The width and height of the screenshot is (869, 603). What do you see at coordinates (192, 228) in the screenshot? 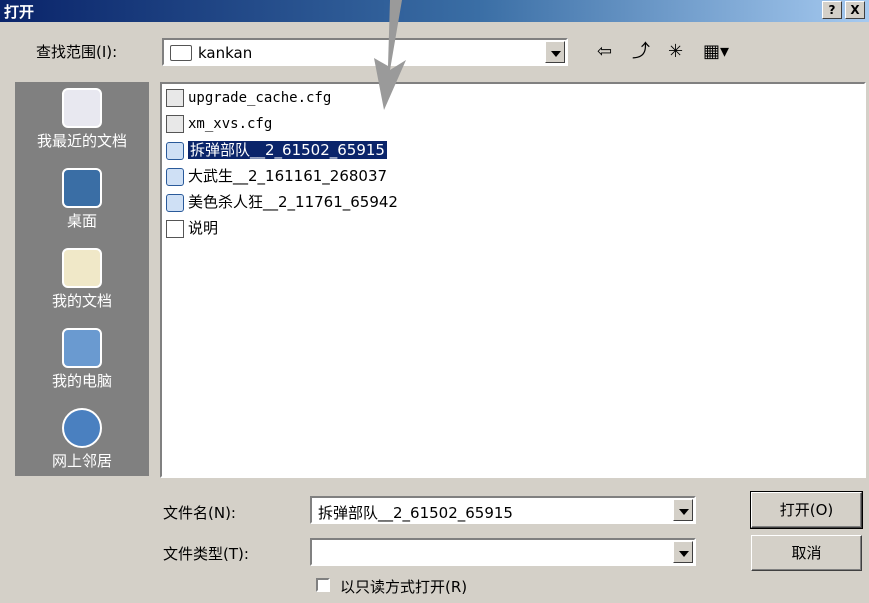
I see `list-item: 说明` at bounding box center [192, 228].